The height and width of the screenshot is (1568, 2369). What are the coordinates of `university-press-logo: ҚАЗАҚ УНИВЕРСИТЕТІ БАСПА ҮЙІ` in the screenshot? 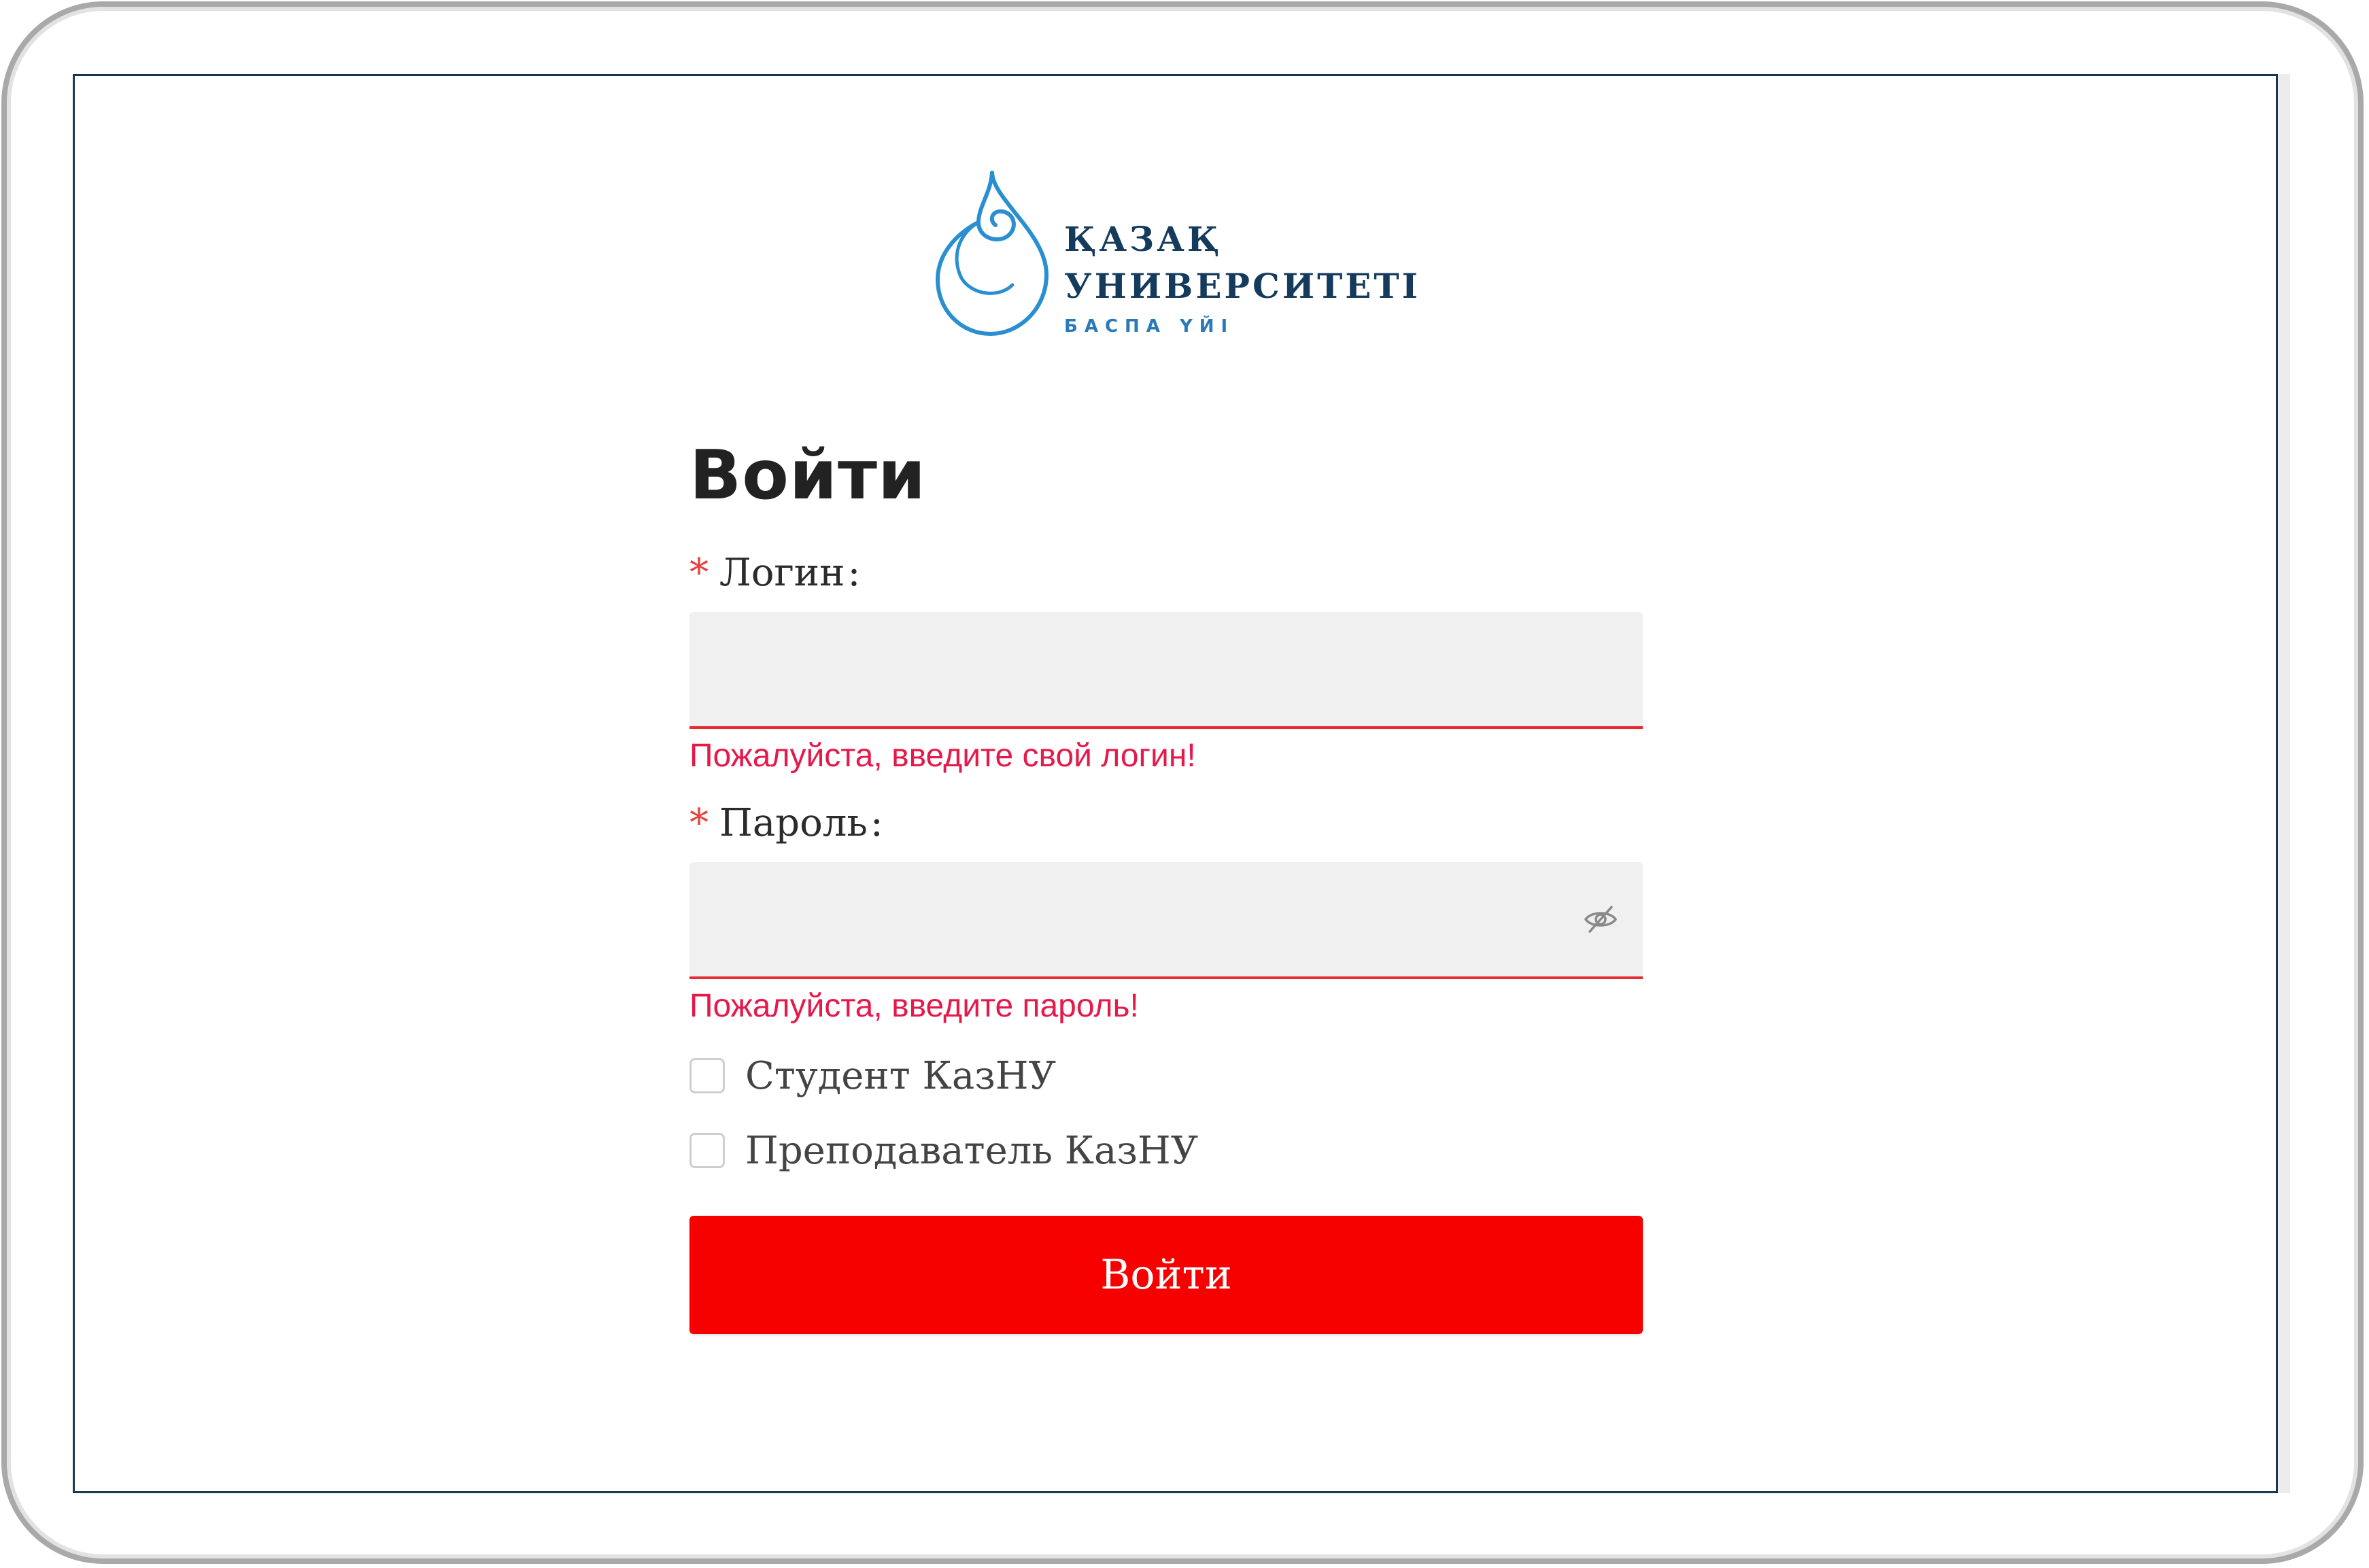 It's located at (1174, 256).